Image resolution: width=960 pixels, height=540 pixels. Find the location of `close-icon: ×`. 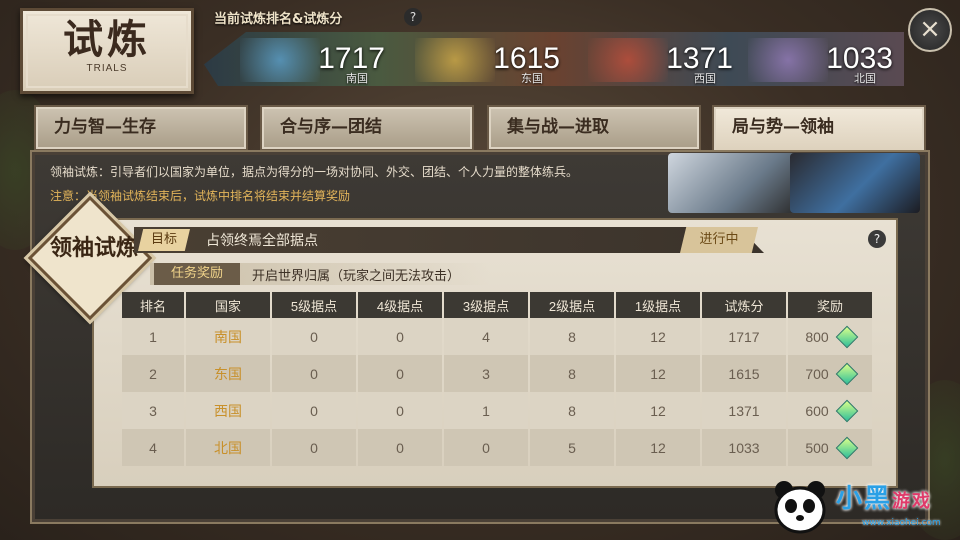

close-icon: × is located at coordinates (930, 30).